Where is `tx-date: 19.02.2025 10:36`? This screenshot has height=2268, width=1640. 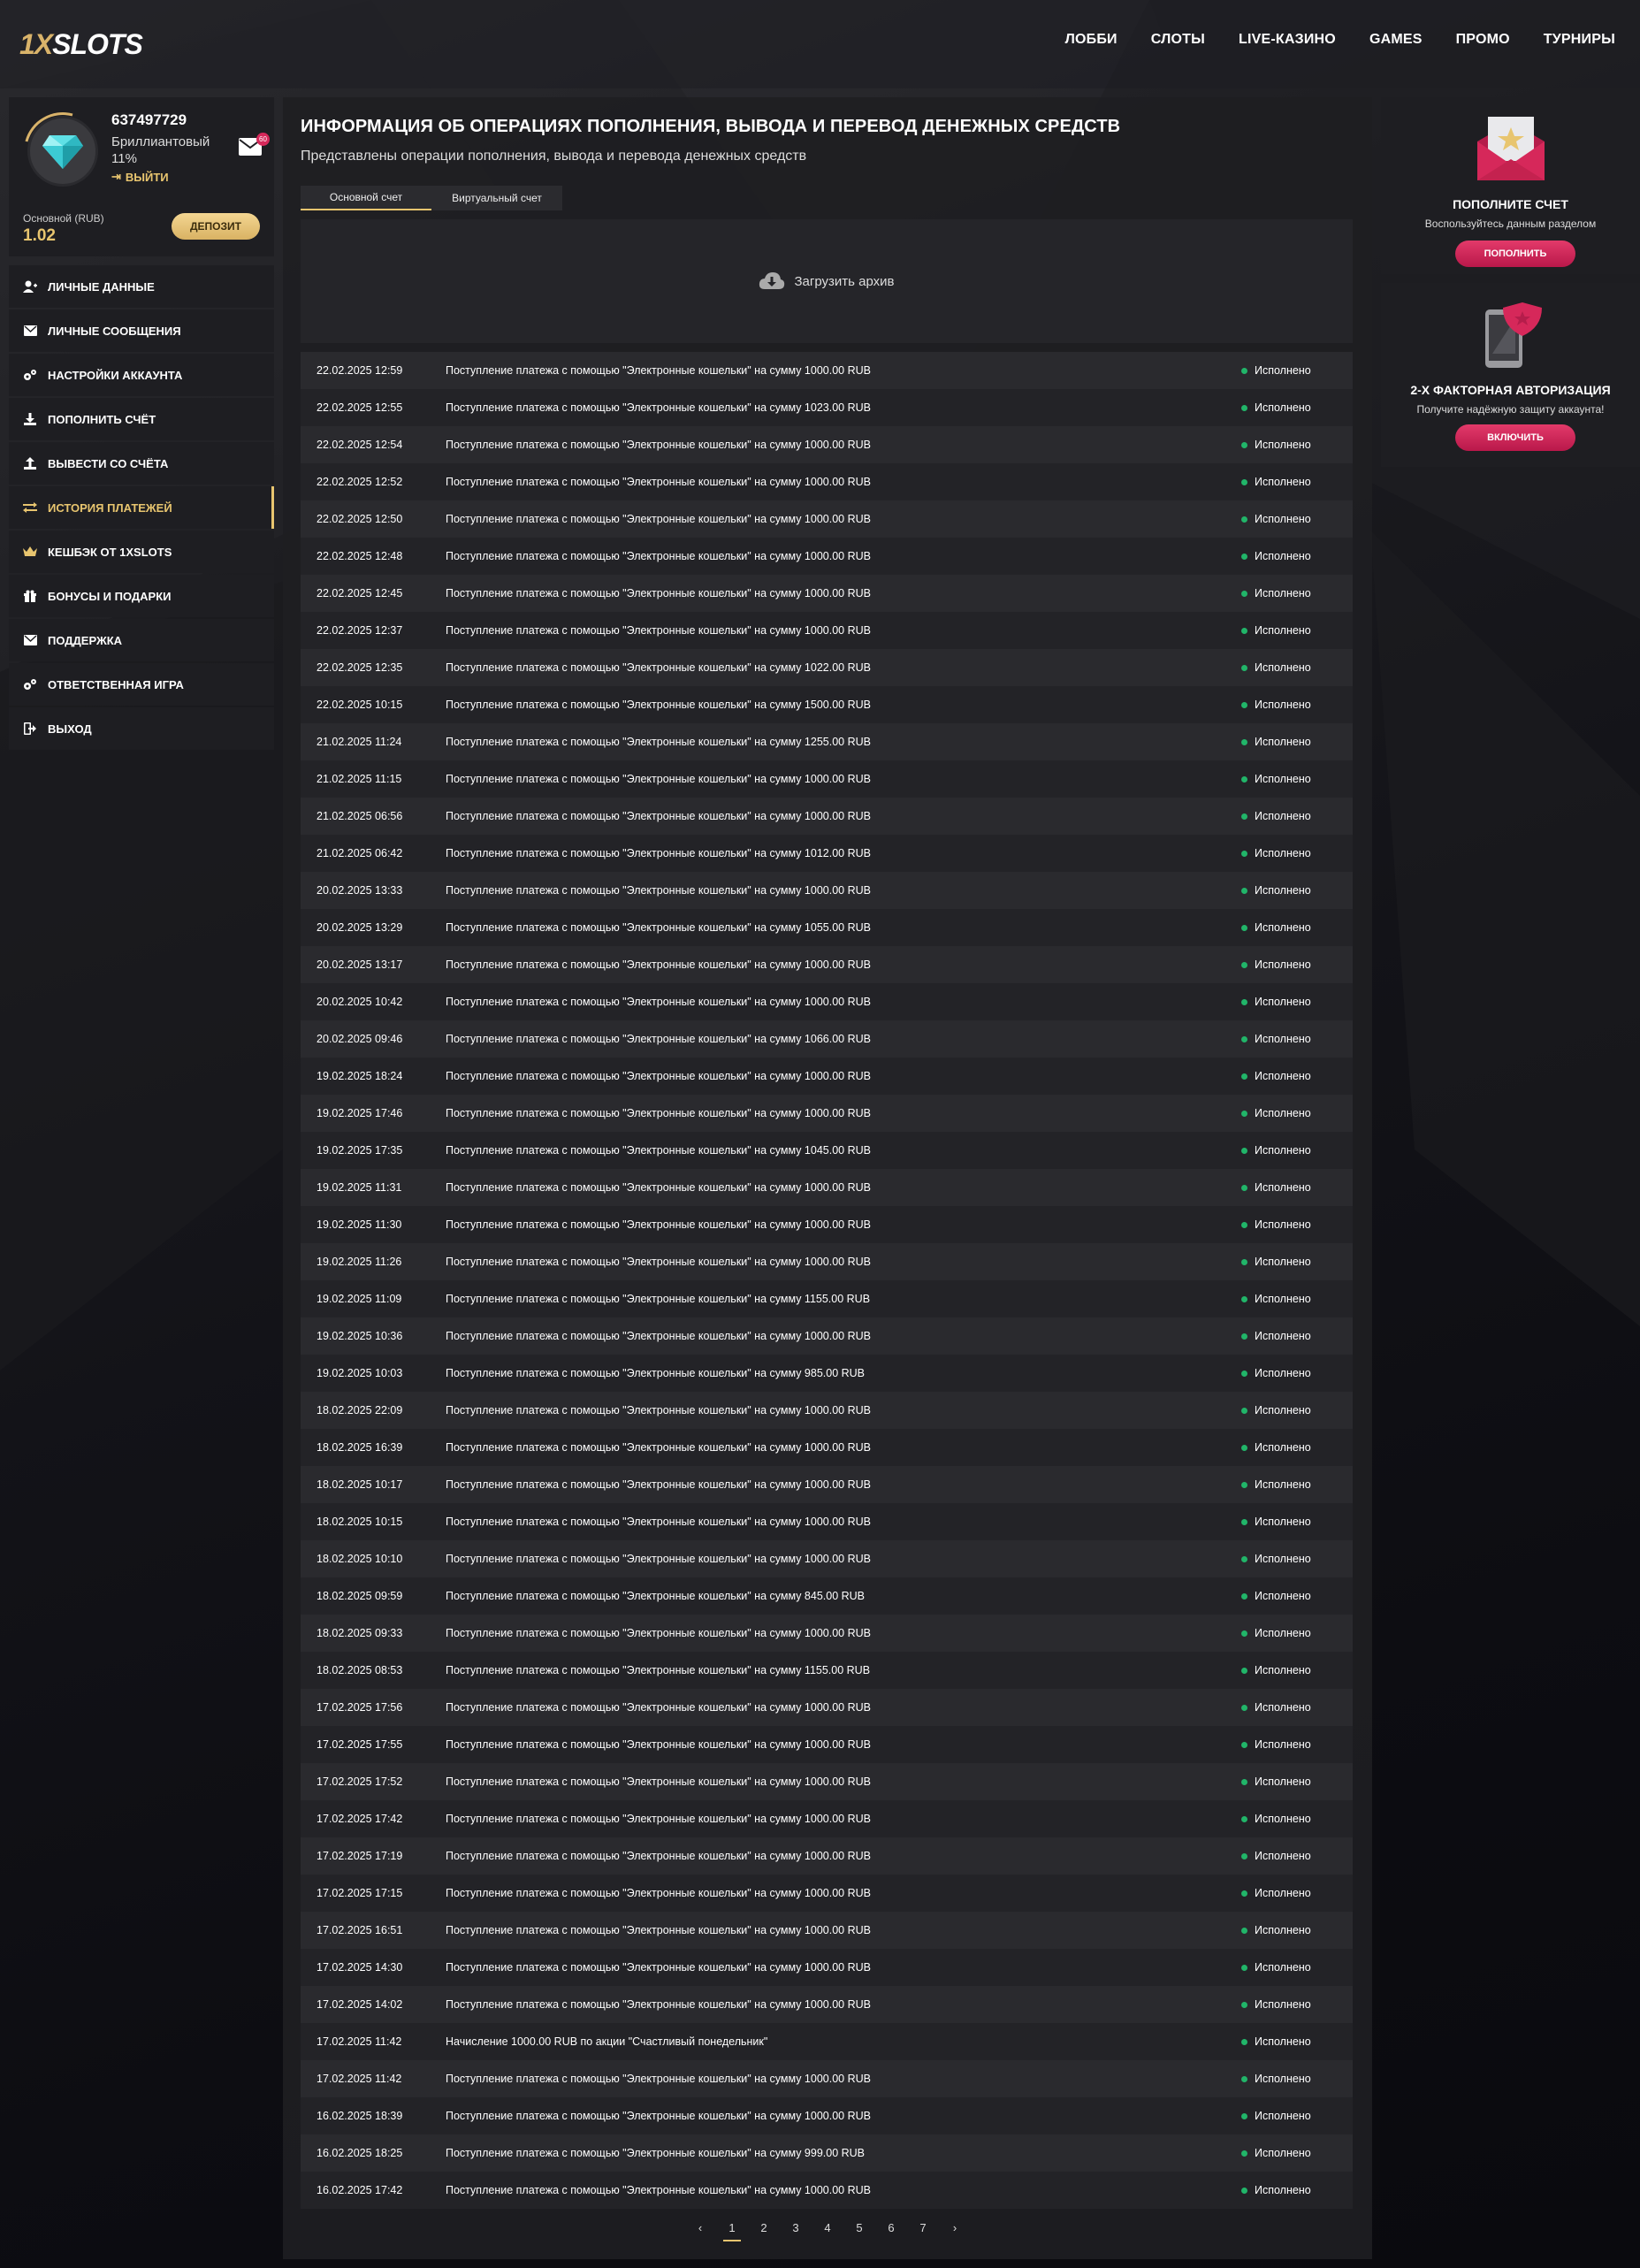
tx-date: 19.02.2025 10:36 is located at coordinates (360, 1336).